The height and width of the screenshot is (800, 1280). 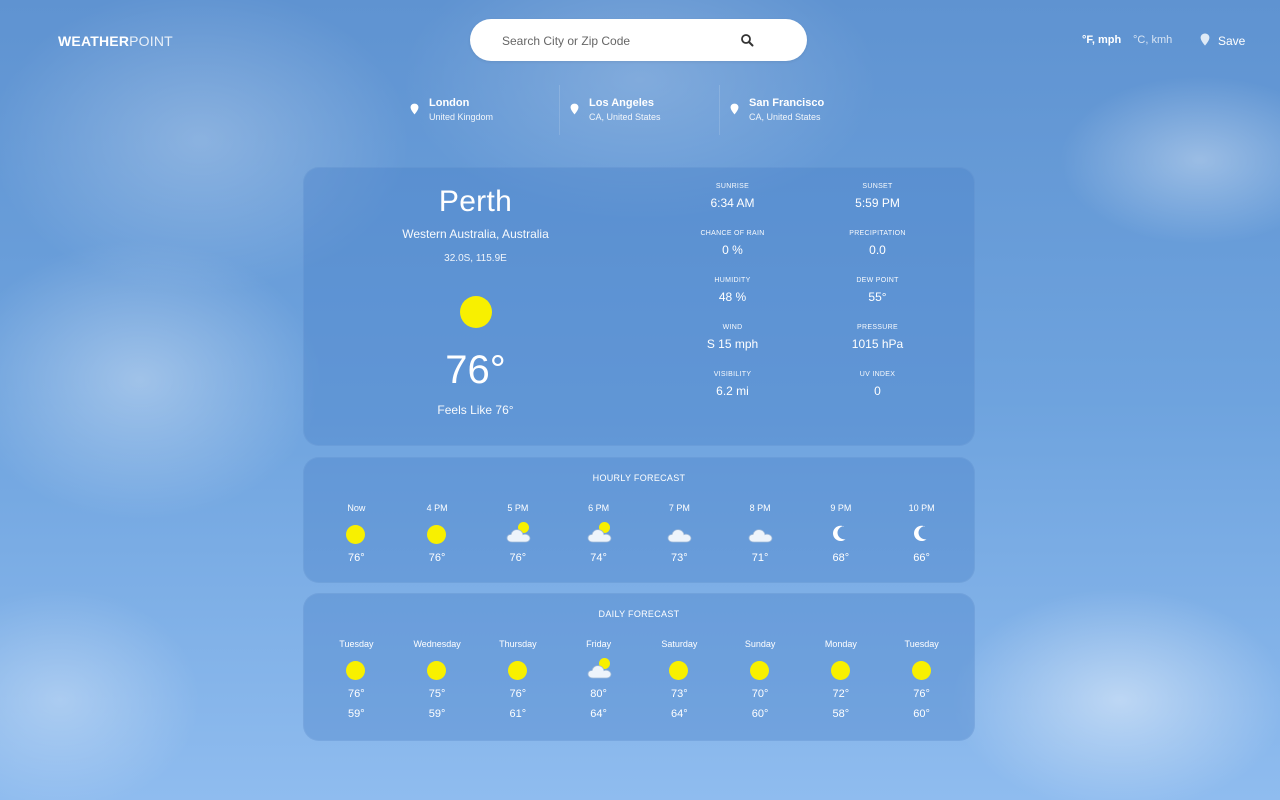 I want to click on hourly-item: 6 PM 74°, so click(x=598, y=533).